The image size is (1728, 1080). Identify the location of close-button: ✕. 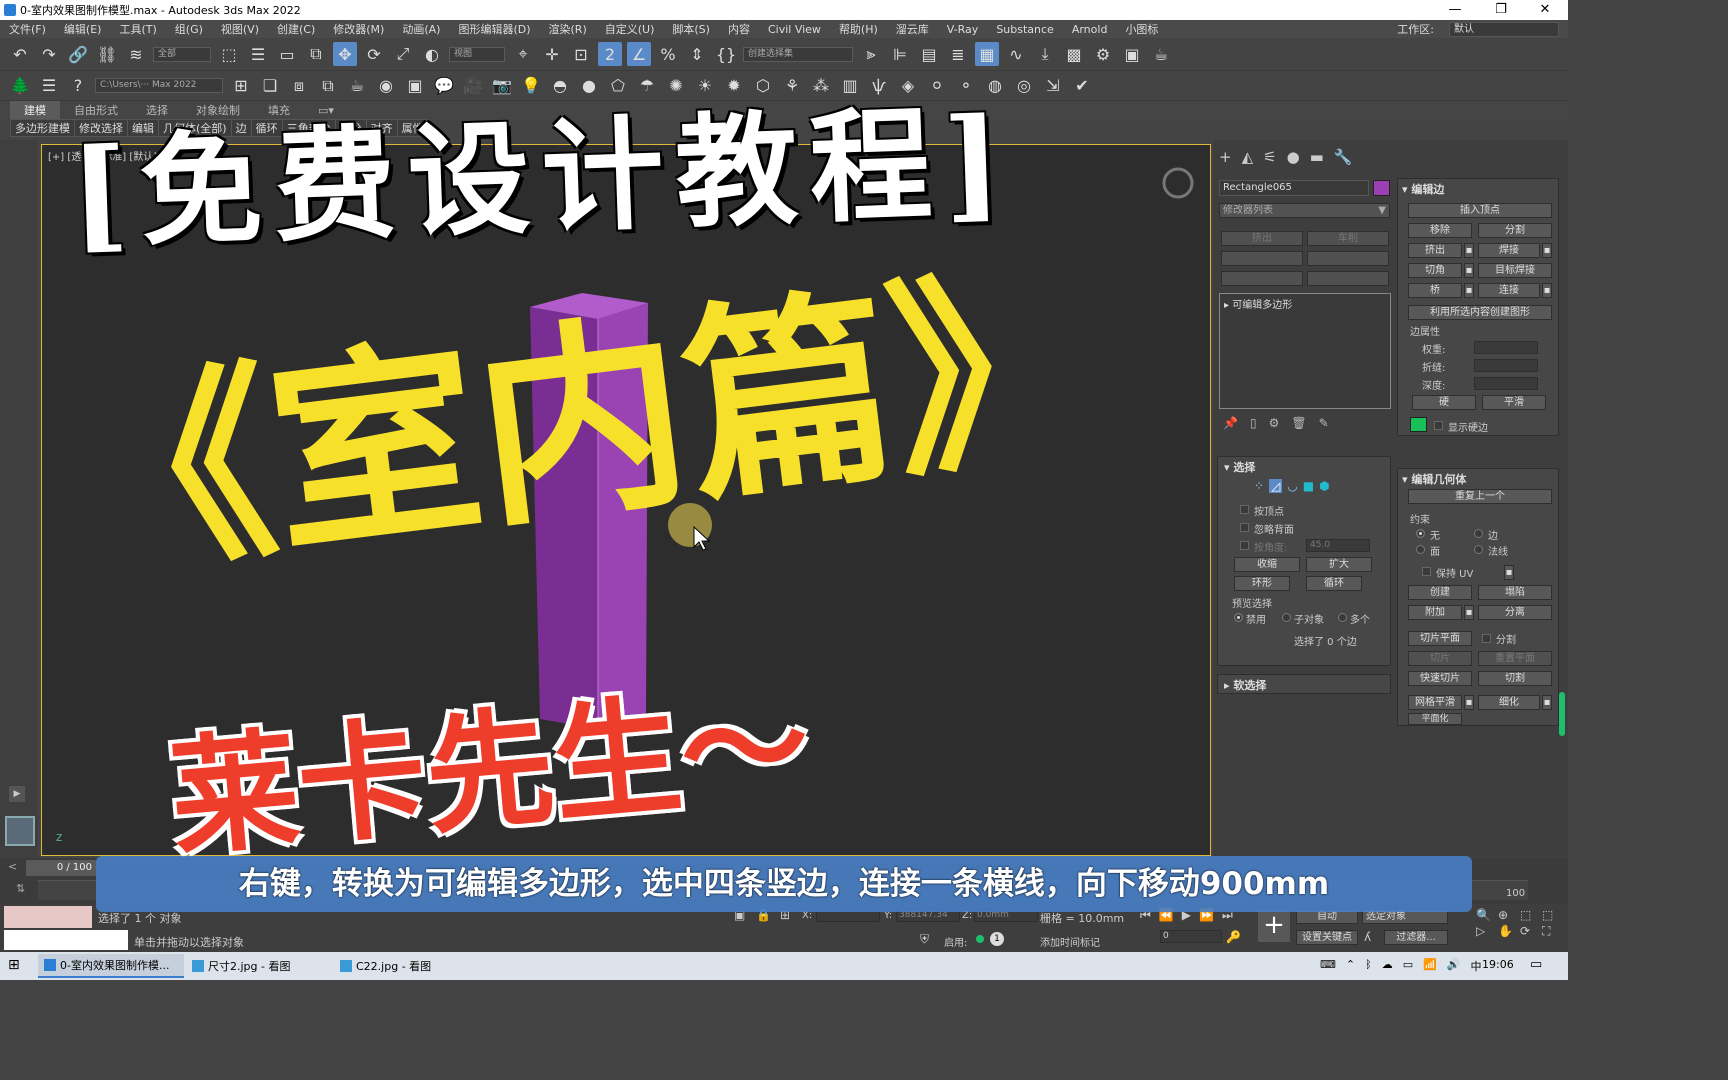
(1545, 10).